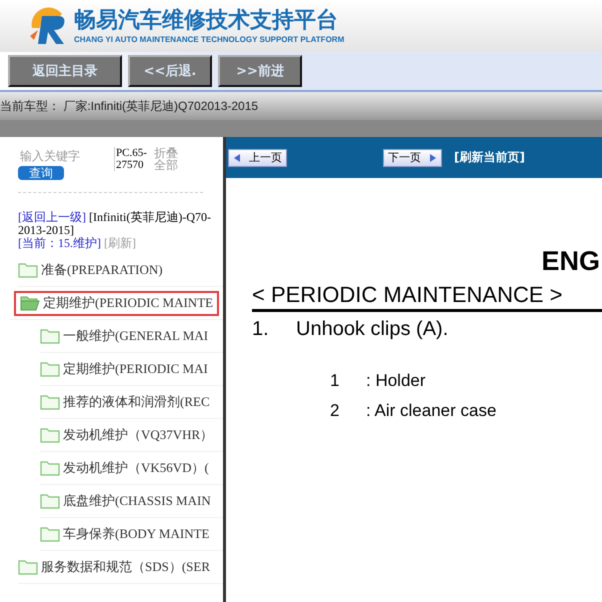  Describe the element at coordinates (131, 534) in the screenshot. I see `tree-item: 车身保养(BODY MAINTE` at that location.